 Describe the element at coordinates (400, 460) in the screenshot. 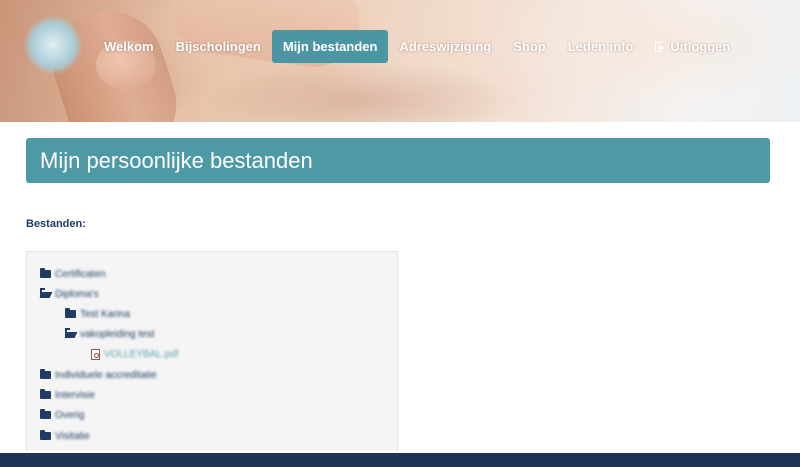

I see `footer-bar` at that location.